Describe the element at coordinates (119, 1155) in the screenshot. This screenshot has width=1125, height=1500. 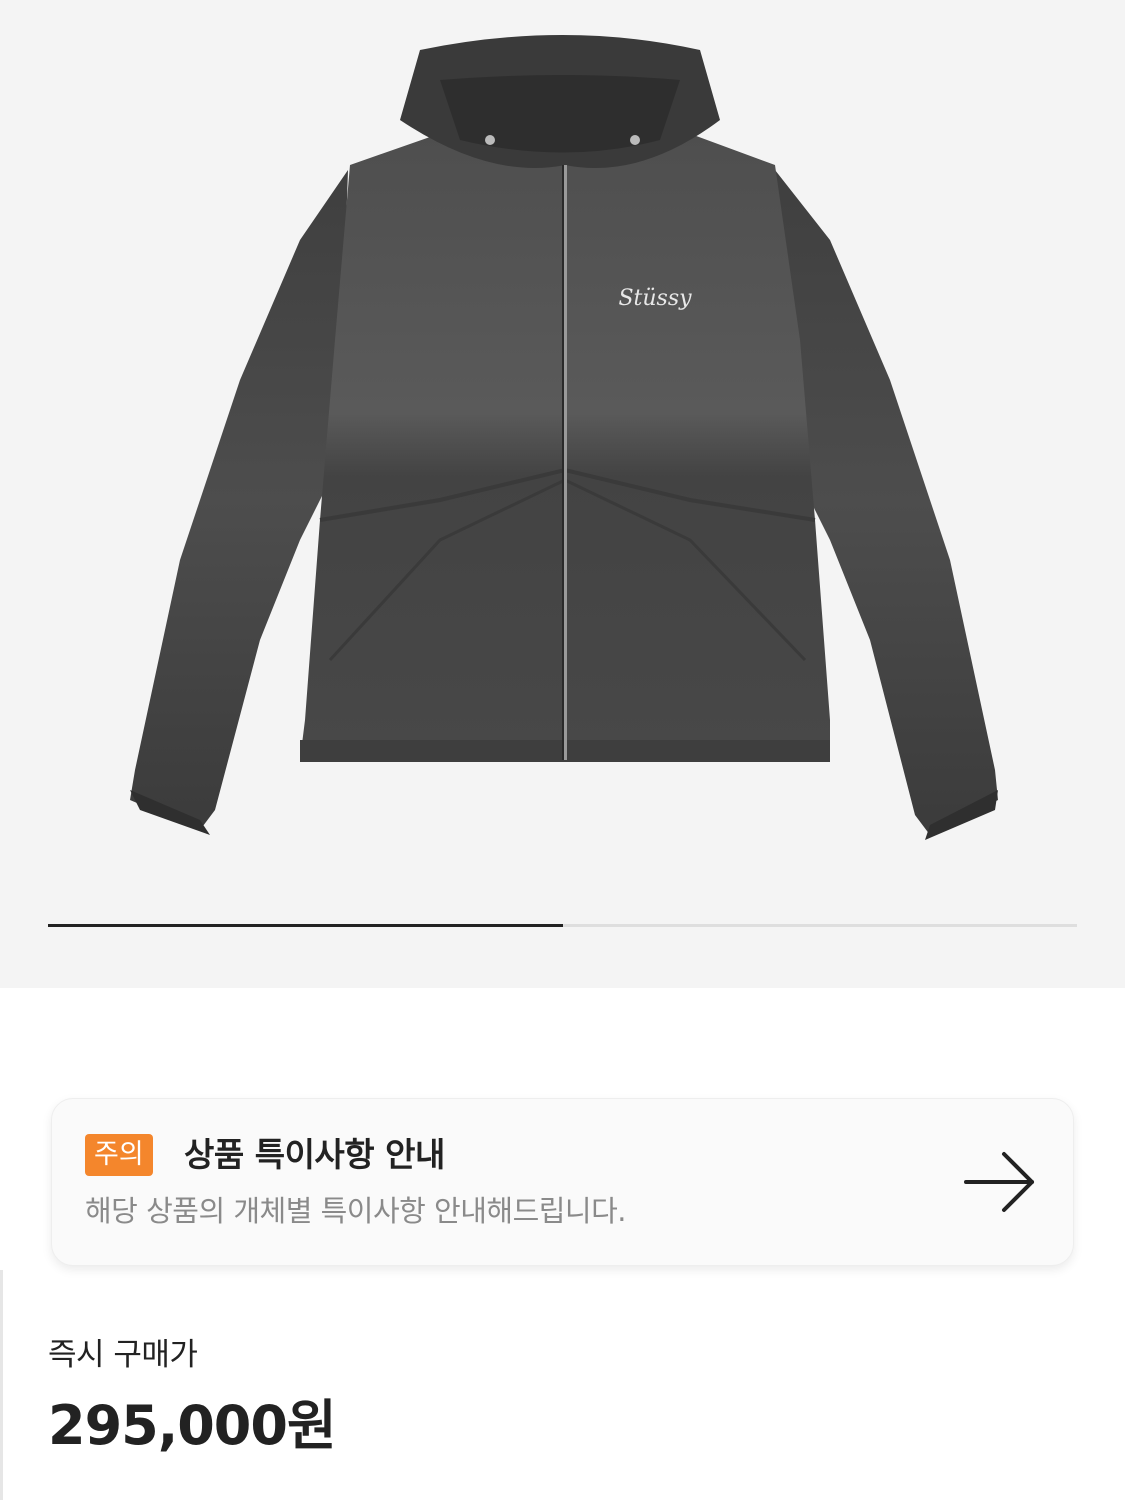
I see `warning-badge: 주의` at that location.